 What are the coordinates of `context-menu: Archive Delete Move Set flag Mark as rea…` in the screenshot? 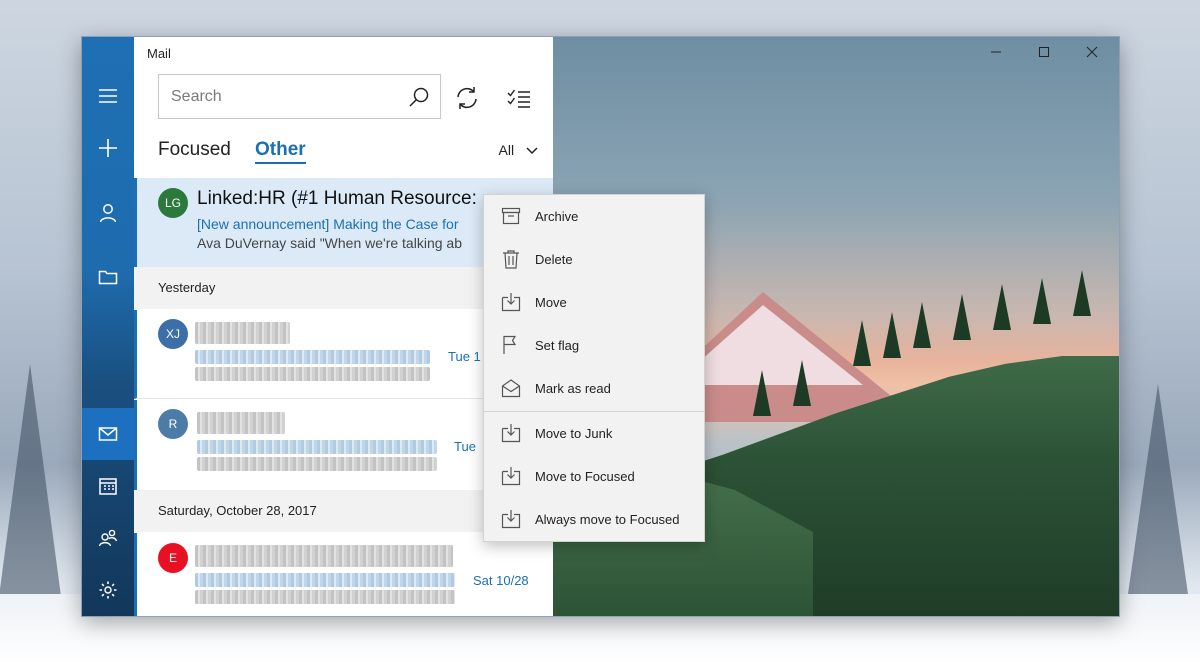 It's located at (594, 368).